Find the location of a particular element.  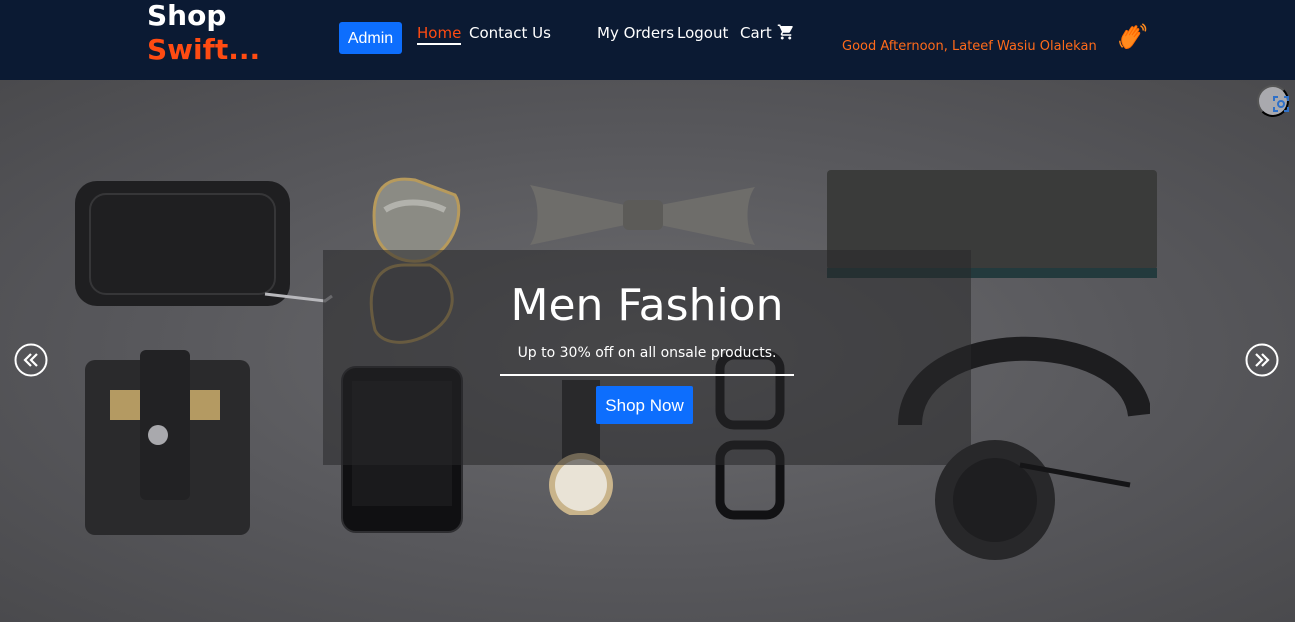

hero-subtitle: Up to 30% off on all onsale products. is located at coordinates (647, 353).